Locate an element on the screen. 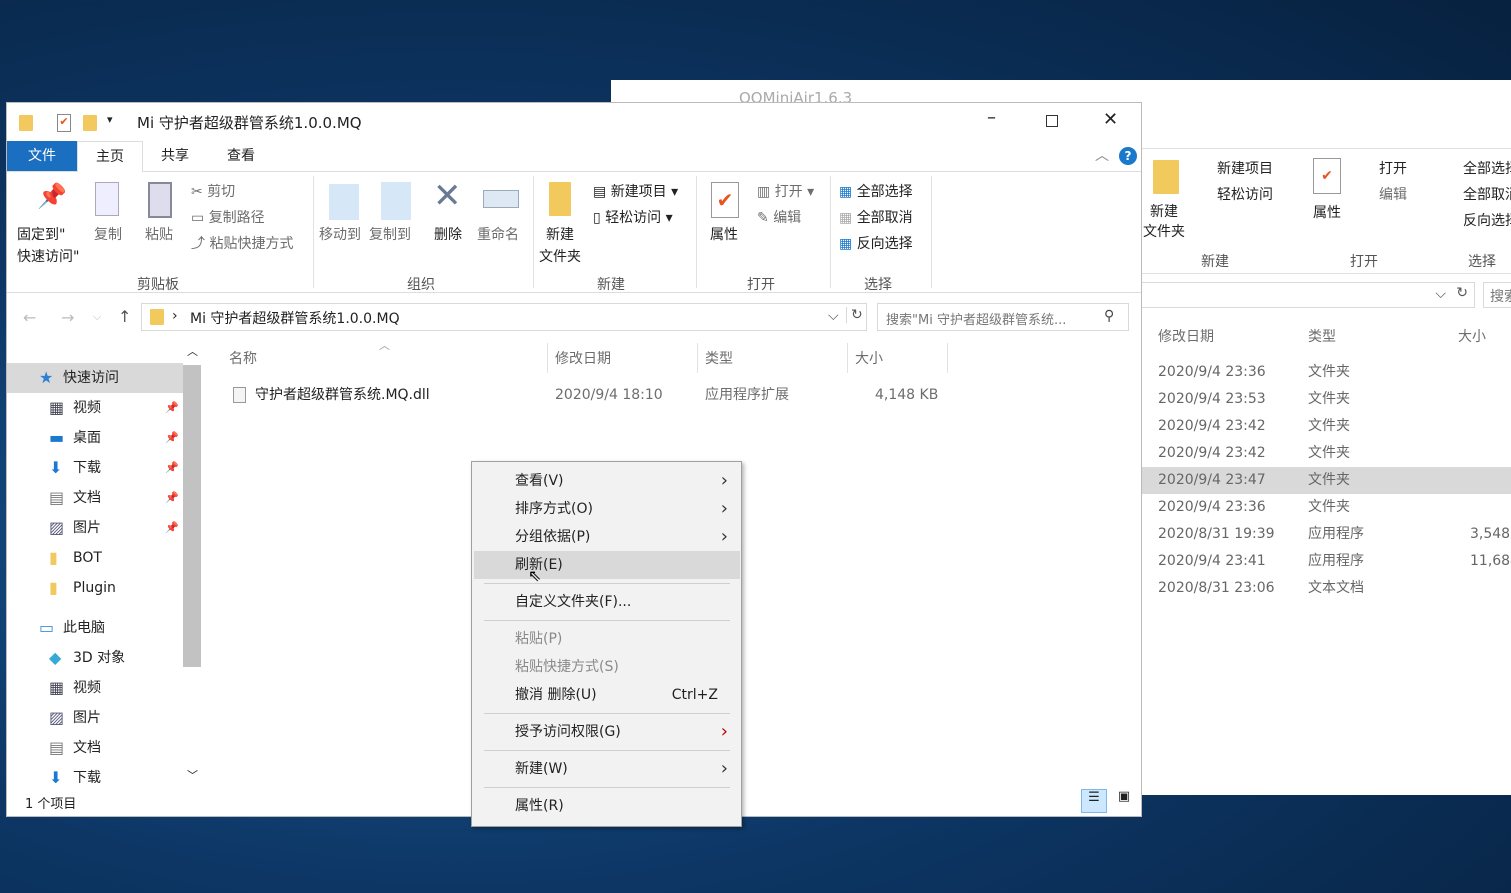 The image size is (1511, 893). bg-new-item-button: 新建项目 is located at coordinates (1245, 168).